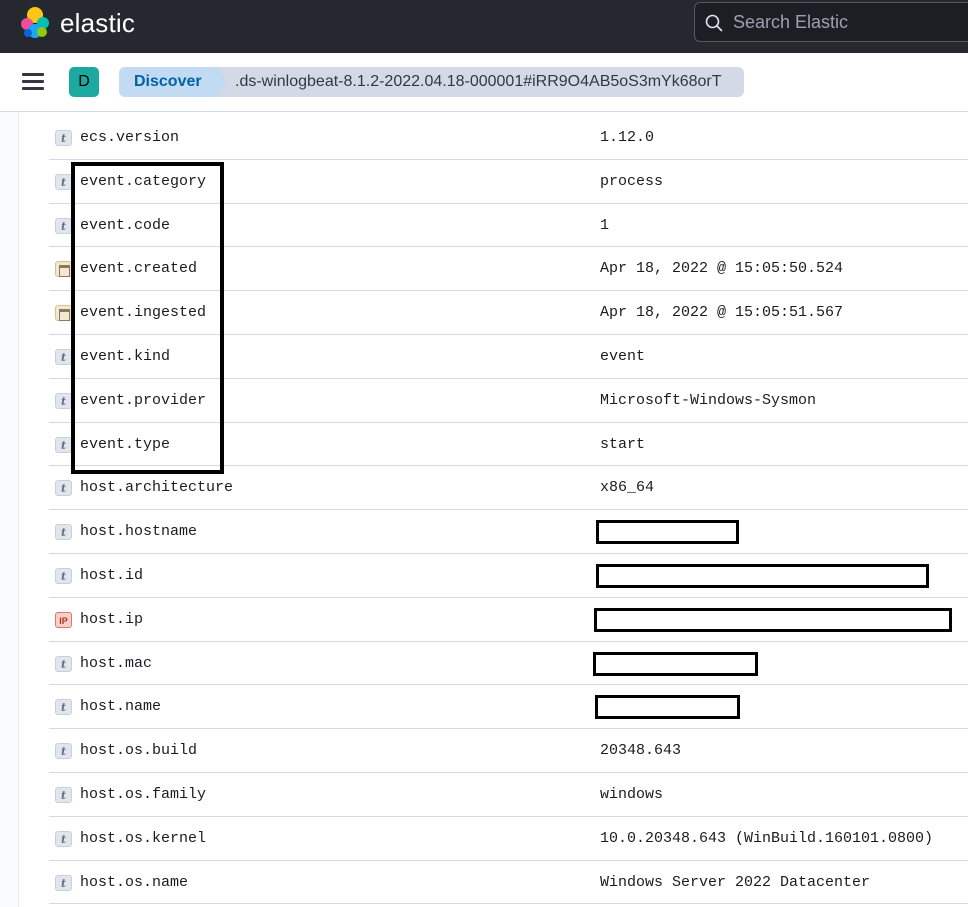  I want to click on field-name: host.ip, so click(112, 619).